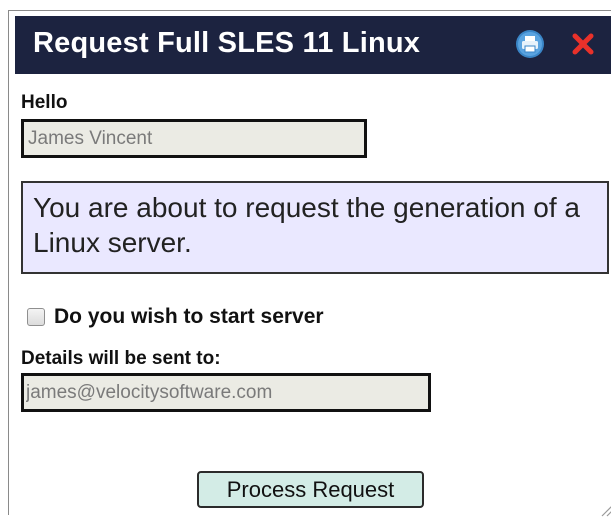 The image size is (611, 522). I want to click on dialog-title-bar: Request Full SLES 11 Linux, so click(313, 45).